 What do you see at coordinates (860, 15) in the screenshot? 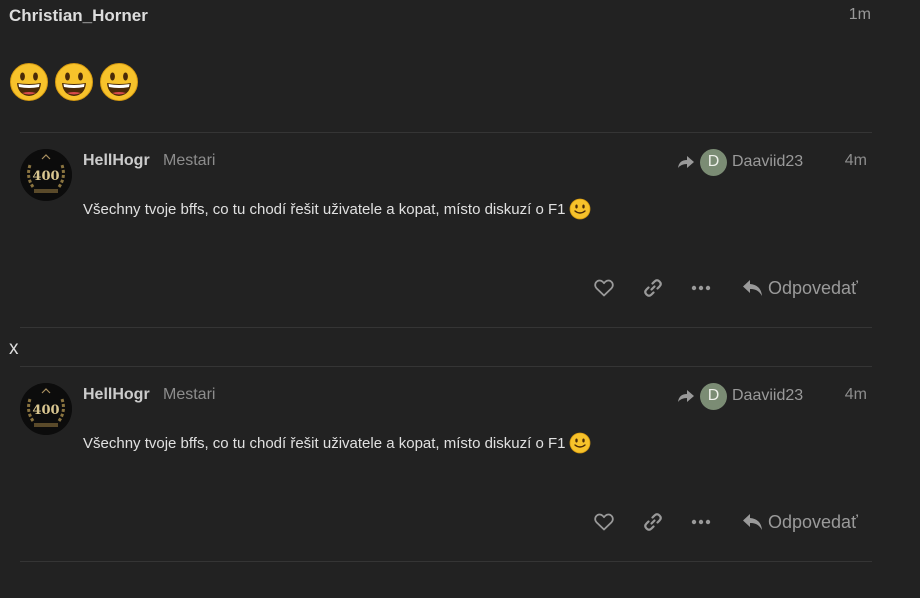
I see `post-timestamp: 1m` at bounding box center [860, 15].